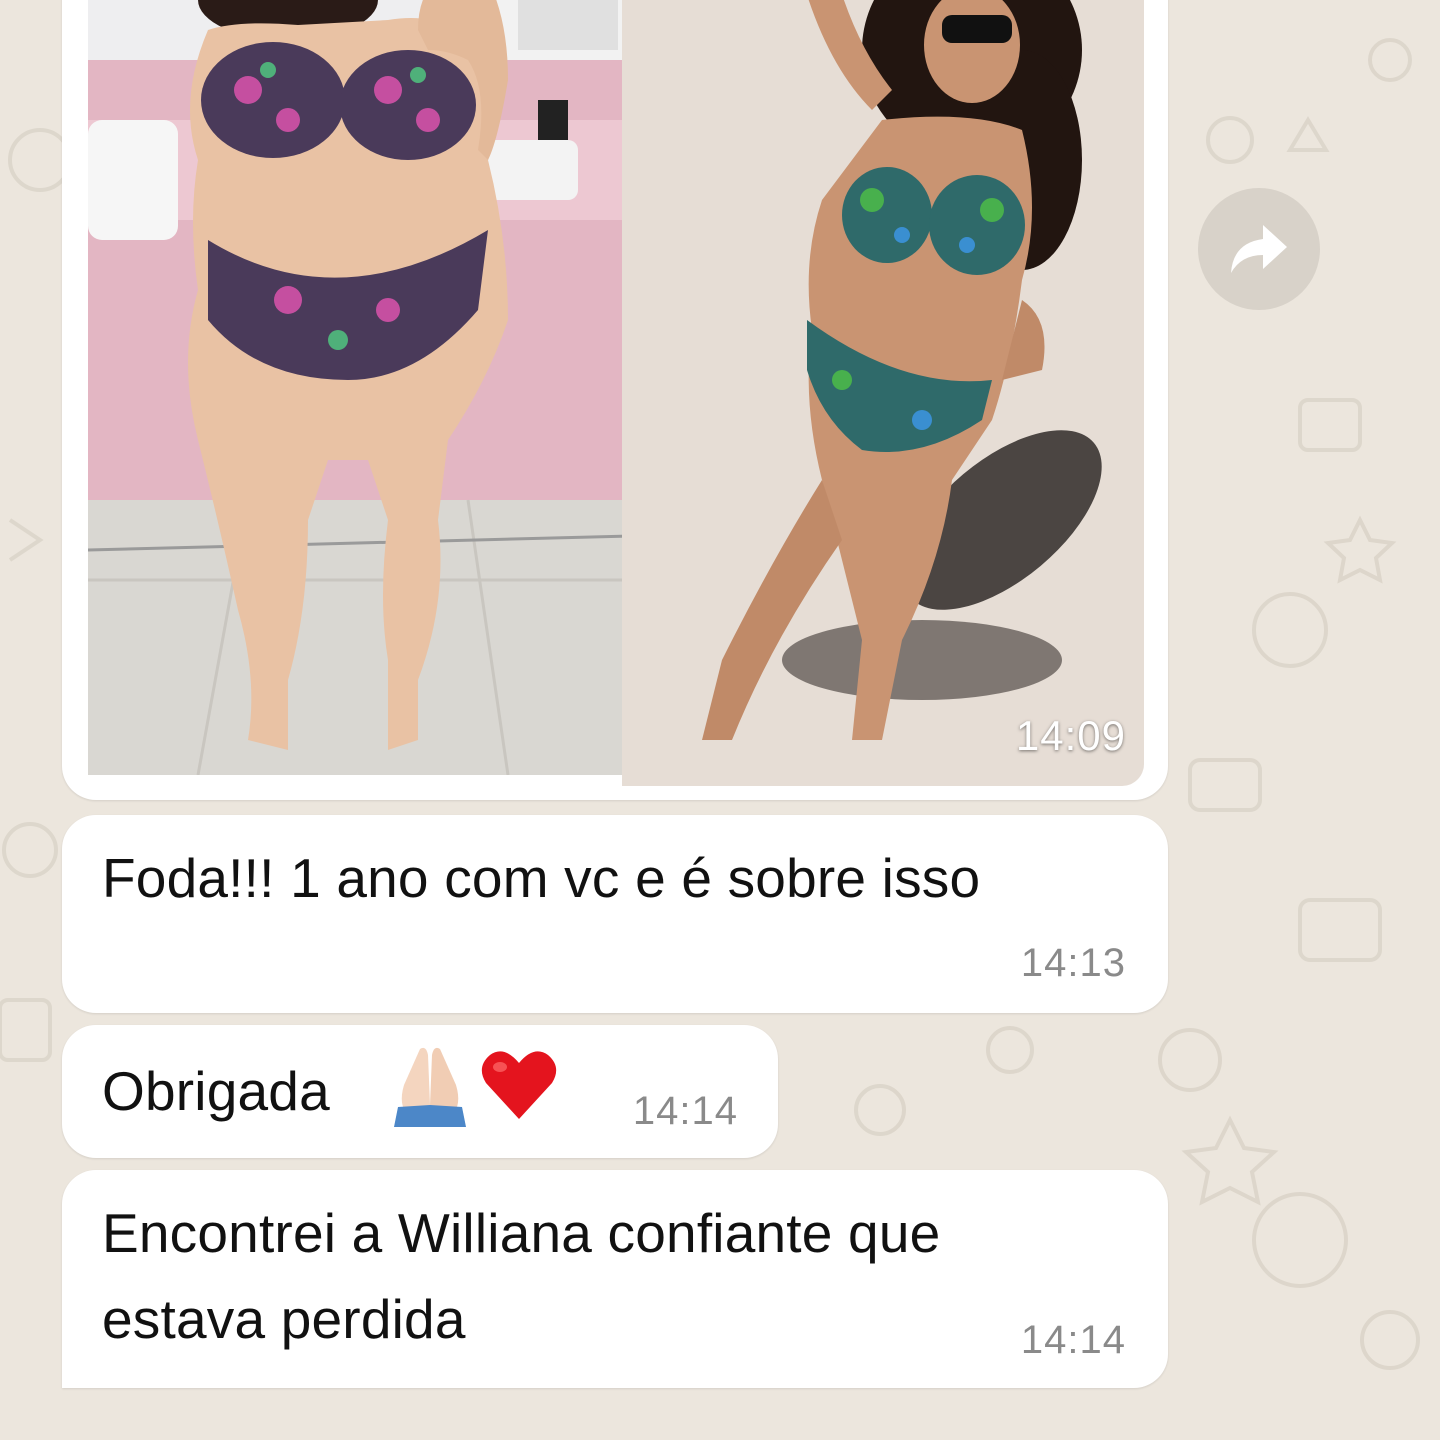 This screenshot has width=1440, height=1440. I want to click on image-timestamp: 14:09, so click(1070, 735).